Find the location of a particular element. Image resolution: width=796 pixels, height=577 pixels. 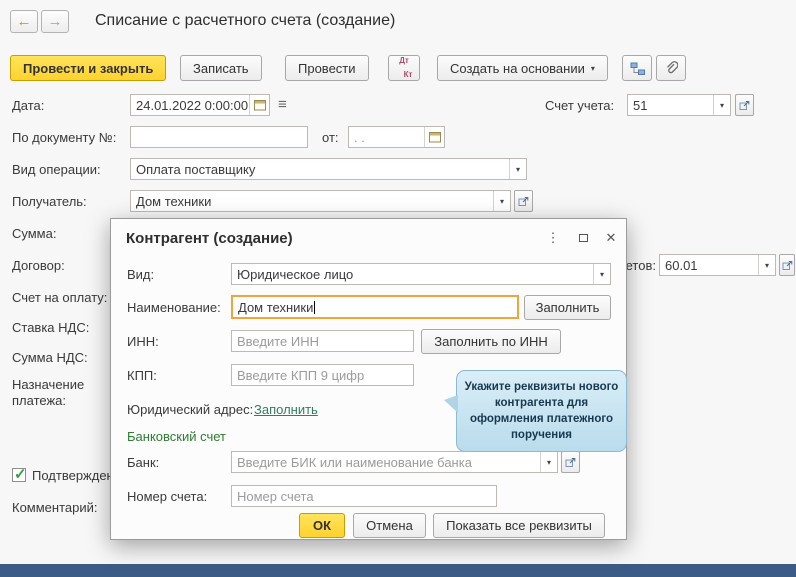

operation-field: Оплата поставщику ▾ is located at coordinates (328, 169).